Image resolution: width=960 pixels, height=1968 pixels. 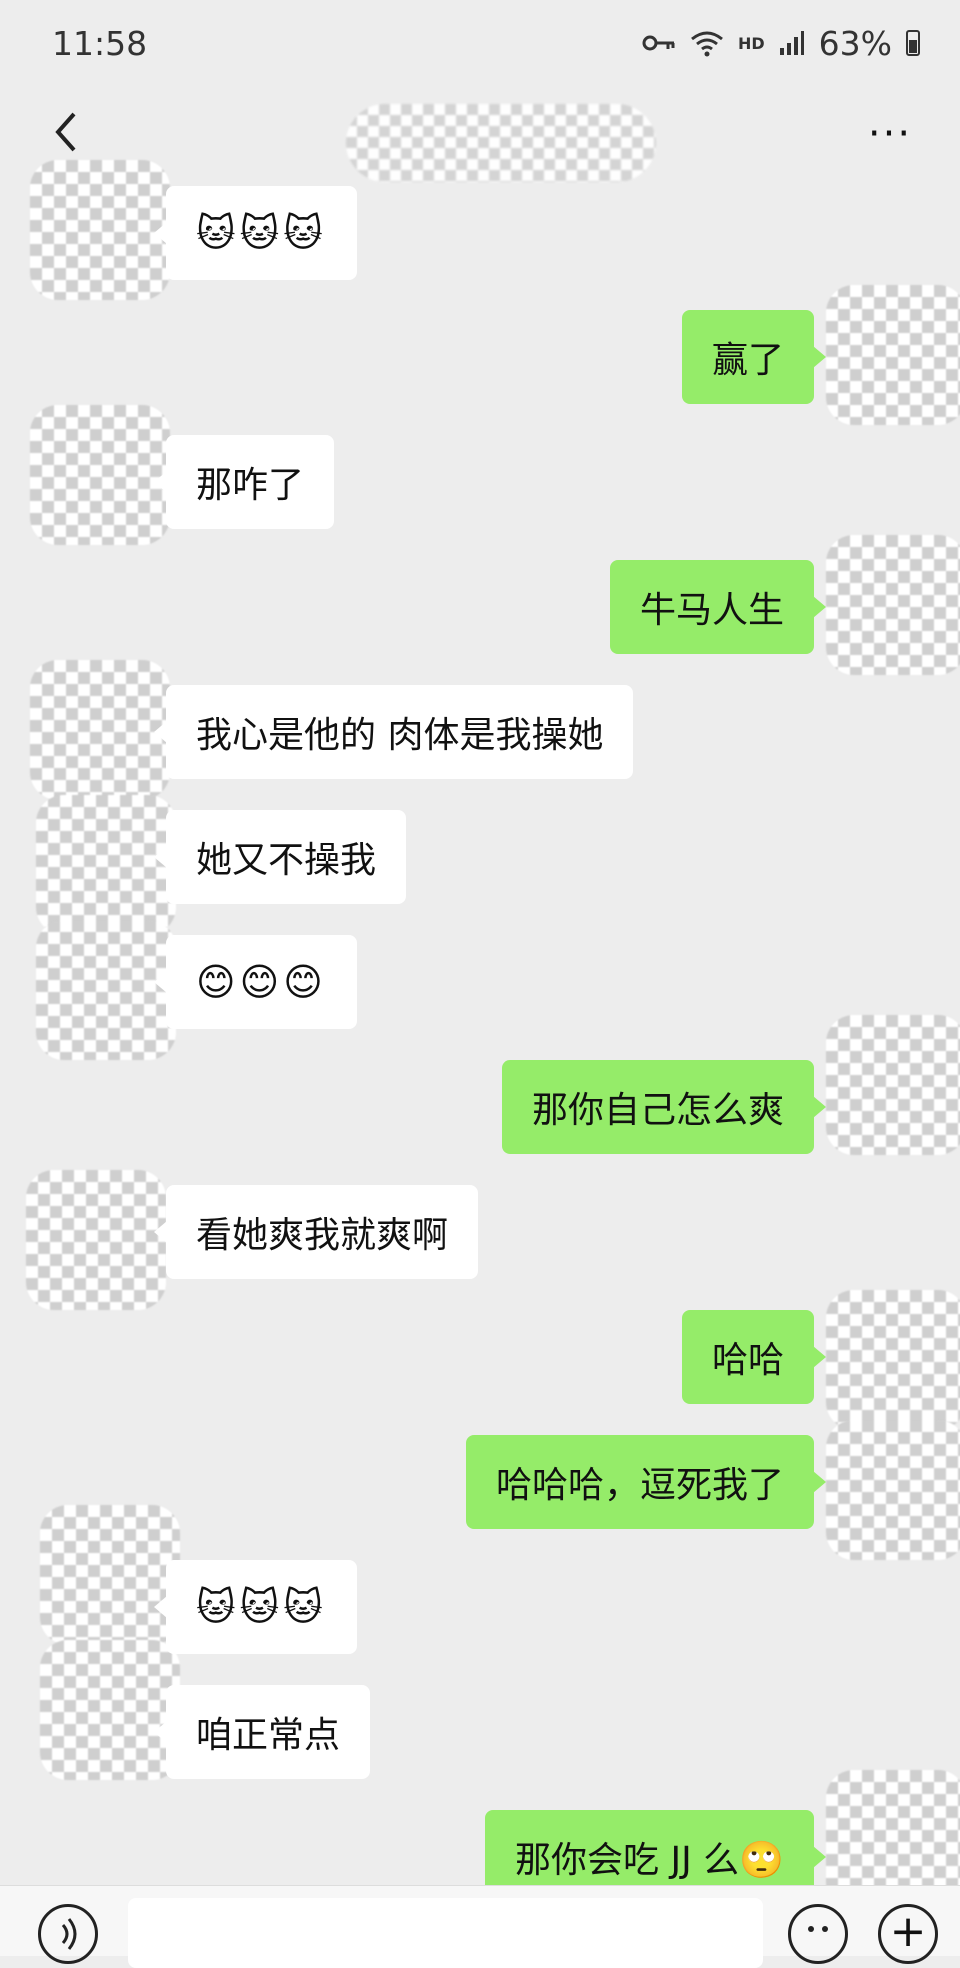 I want to click on key-icon, so click(x=659, y=43).